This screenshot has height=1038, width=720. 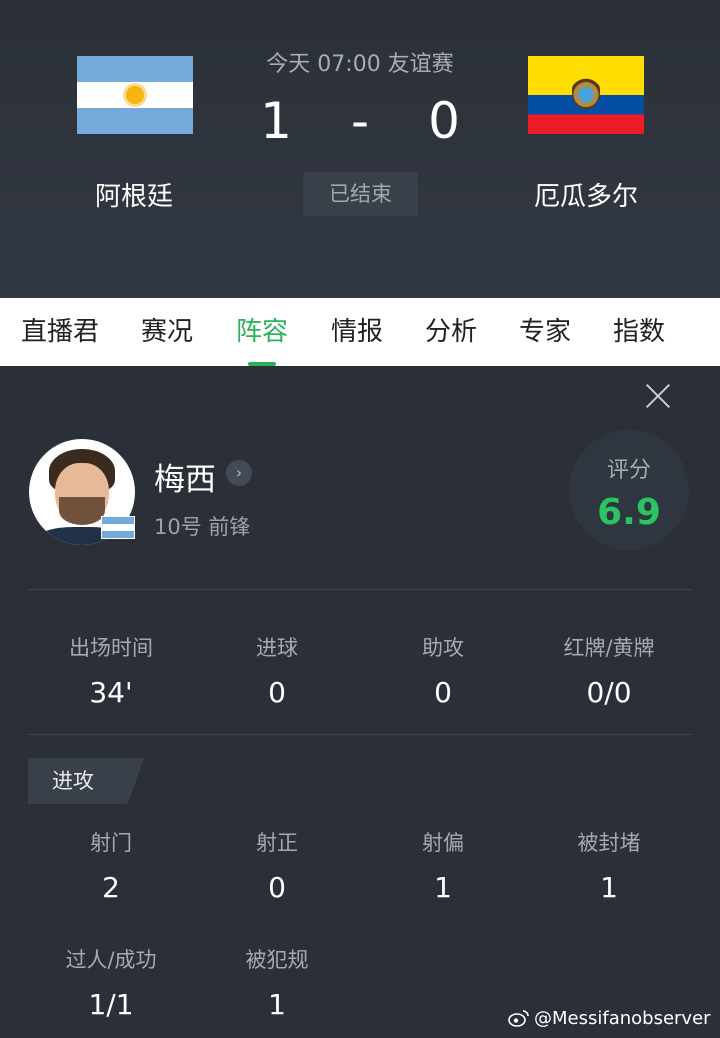 I want to click on tab-bar: 直播君 赛况 阵容 情报 分析 专家 指数, so click(x=360, y=332).